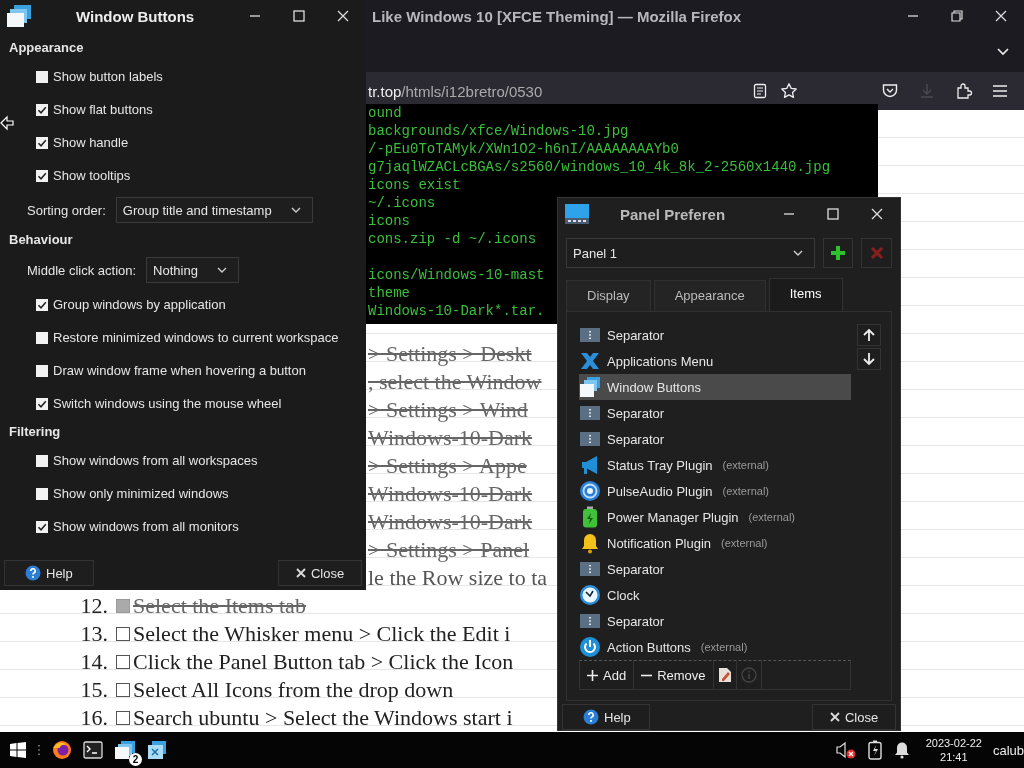  What do you see at coordinates (18, 750) in the screenshot?
I see `start-icon` at bounding box center [18, 750].